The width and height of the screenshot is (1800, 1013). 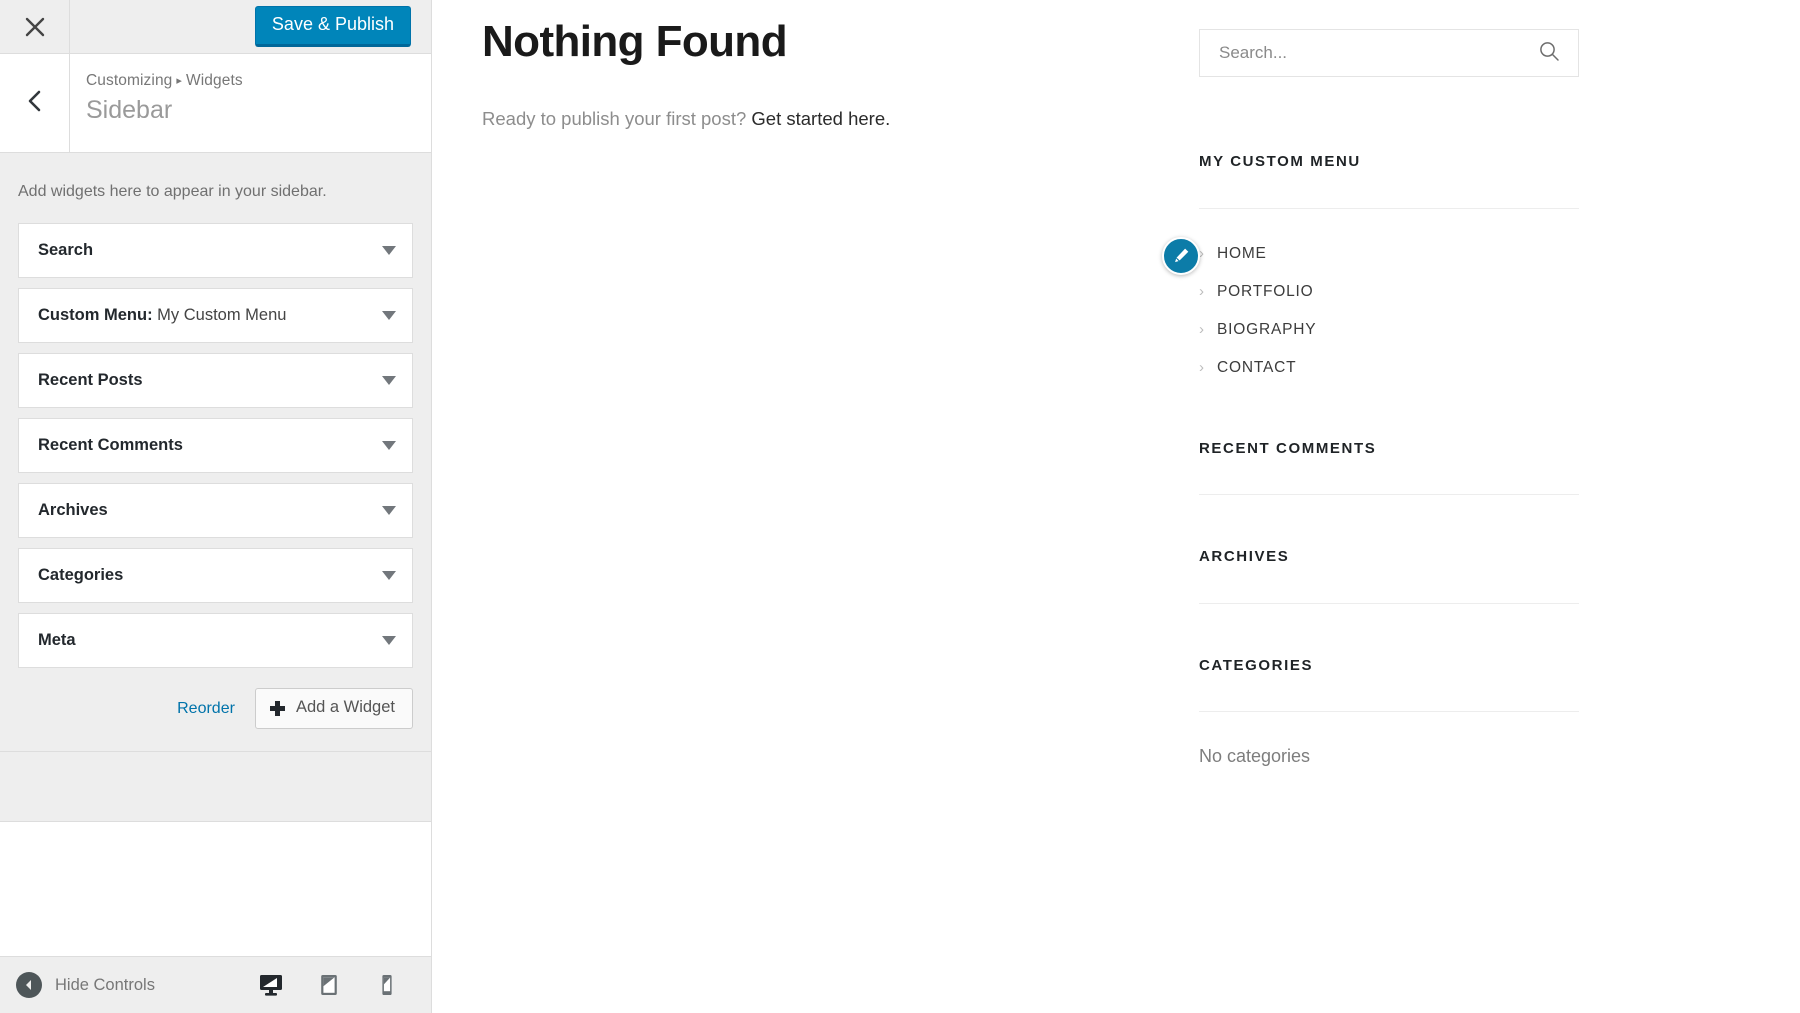 I want to click on mobile-icon, so click(x=387, y=985).